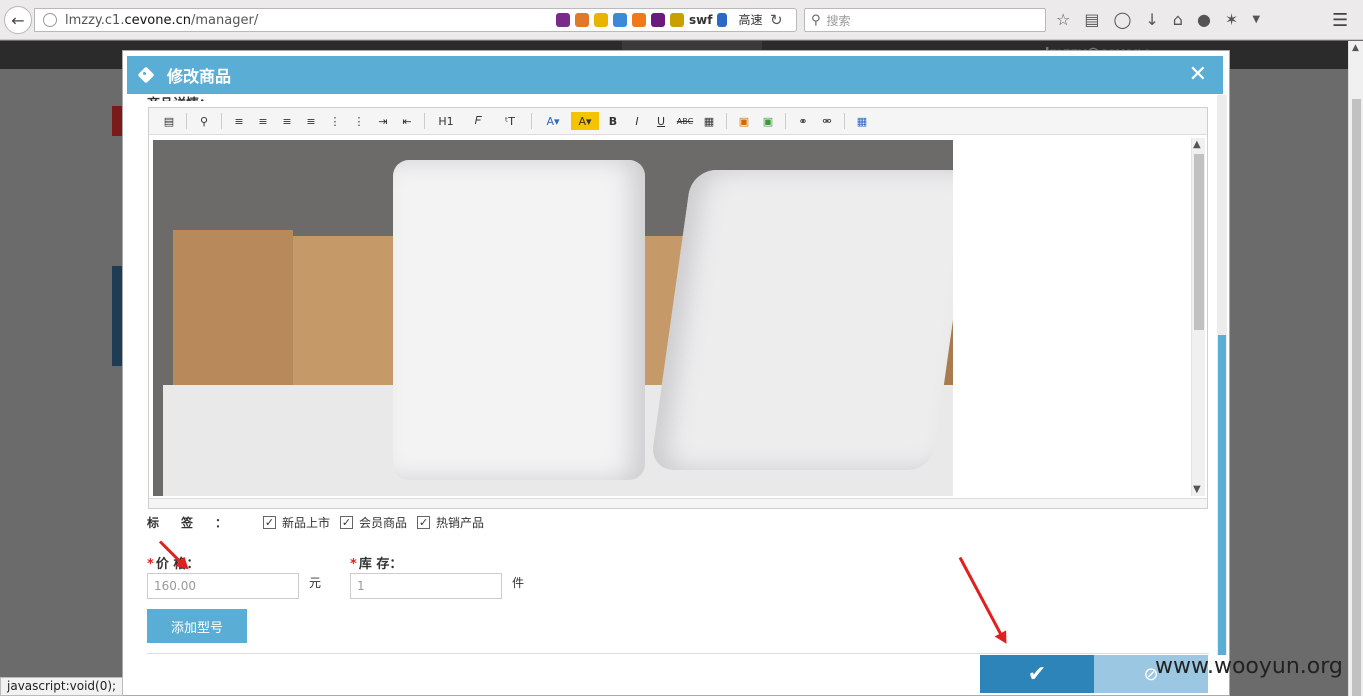 The image size is (1363, 696). What do you see at coordinates (1249, 666) in the screenshot?
I see `watermark: www.wooyun.org` at bounding box center [1249, 666].